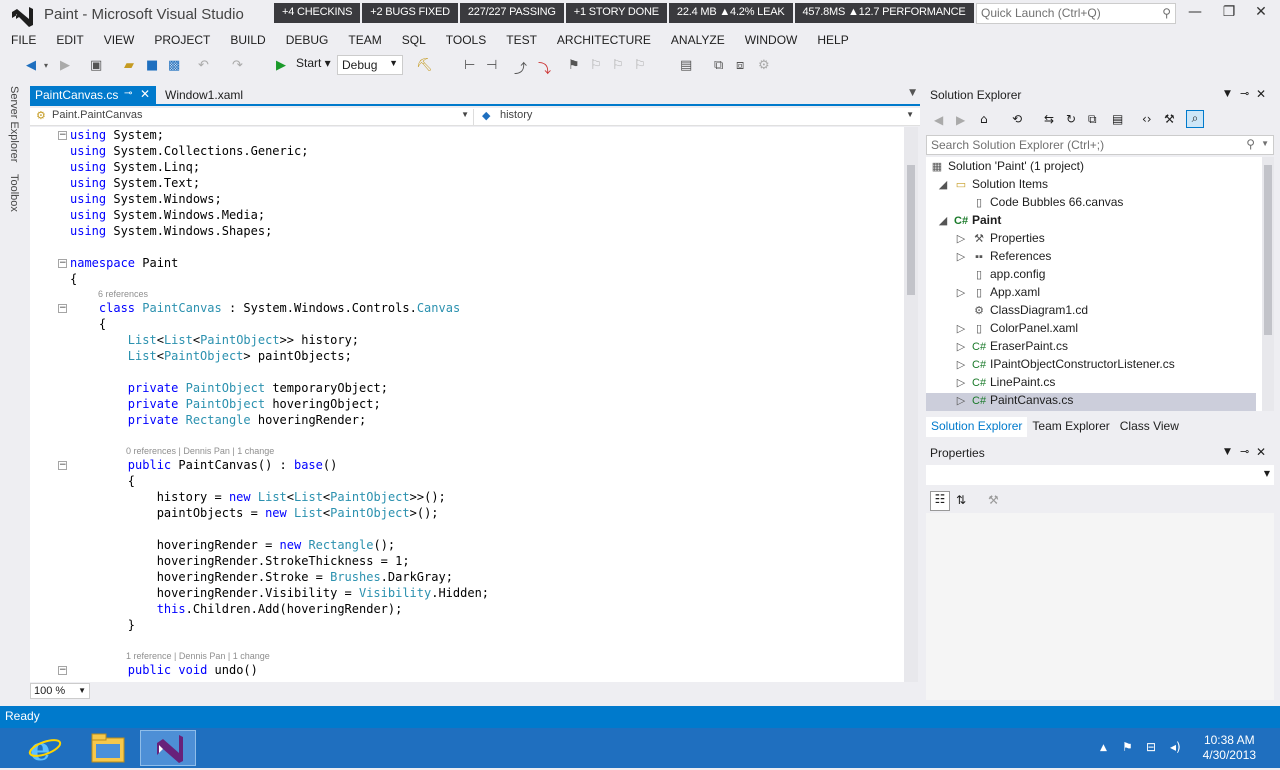 Image resolution: width=1280 pixels, height=770 pixels. I want to click on tree-item-project-paint: ◢ C# Paint, so click(969, 222).